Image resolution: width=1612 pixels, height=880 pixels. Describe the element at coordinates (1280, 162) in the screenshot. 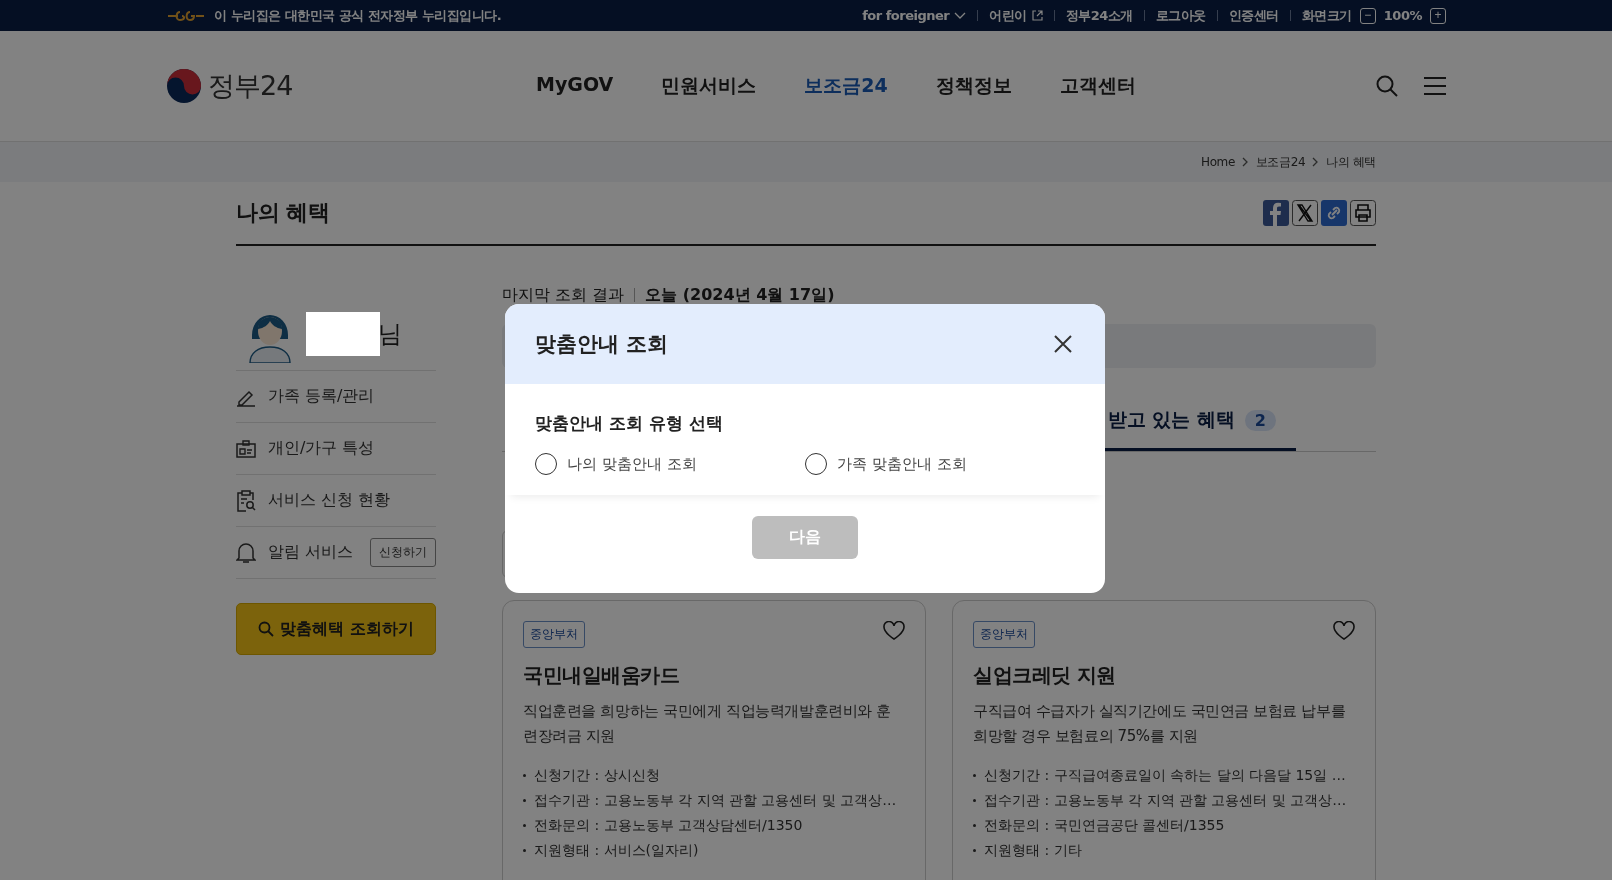

I see `breadcrumb-link: 보조금24` at that location.